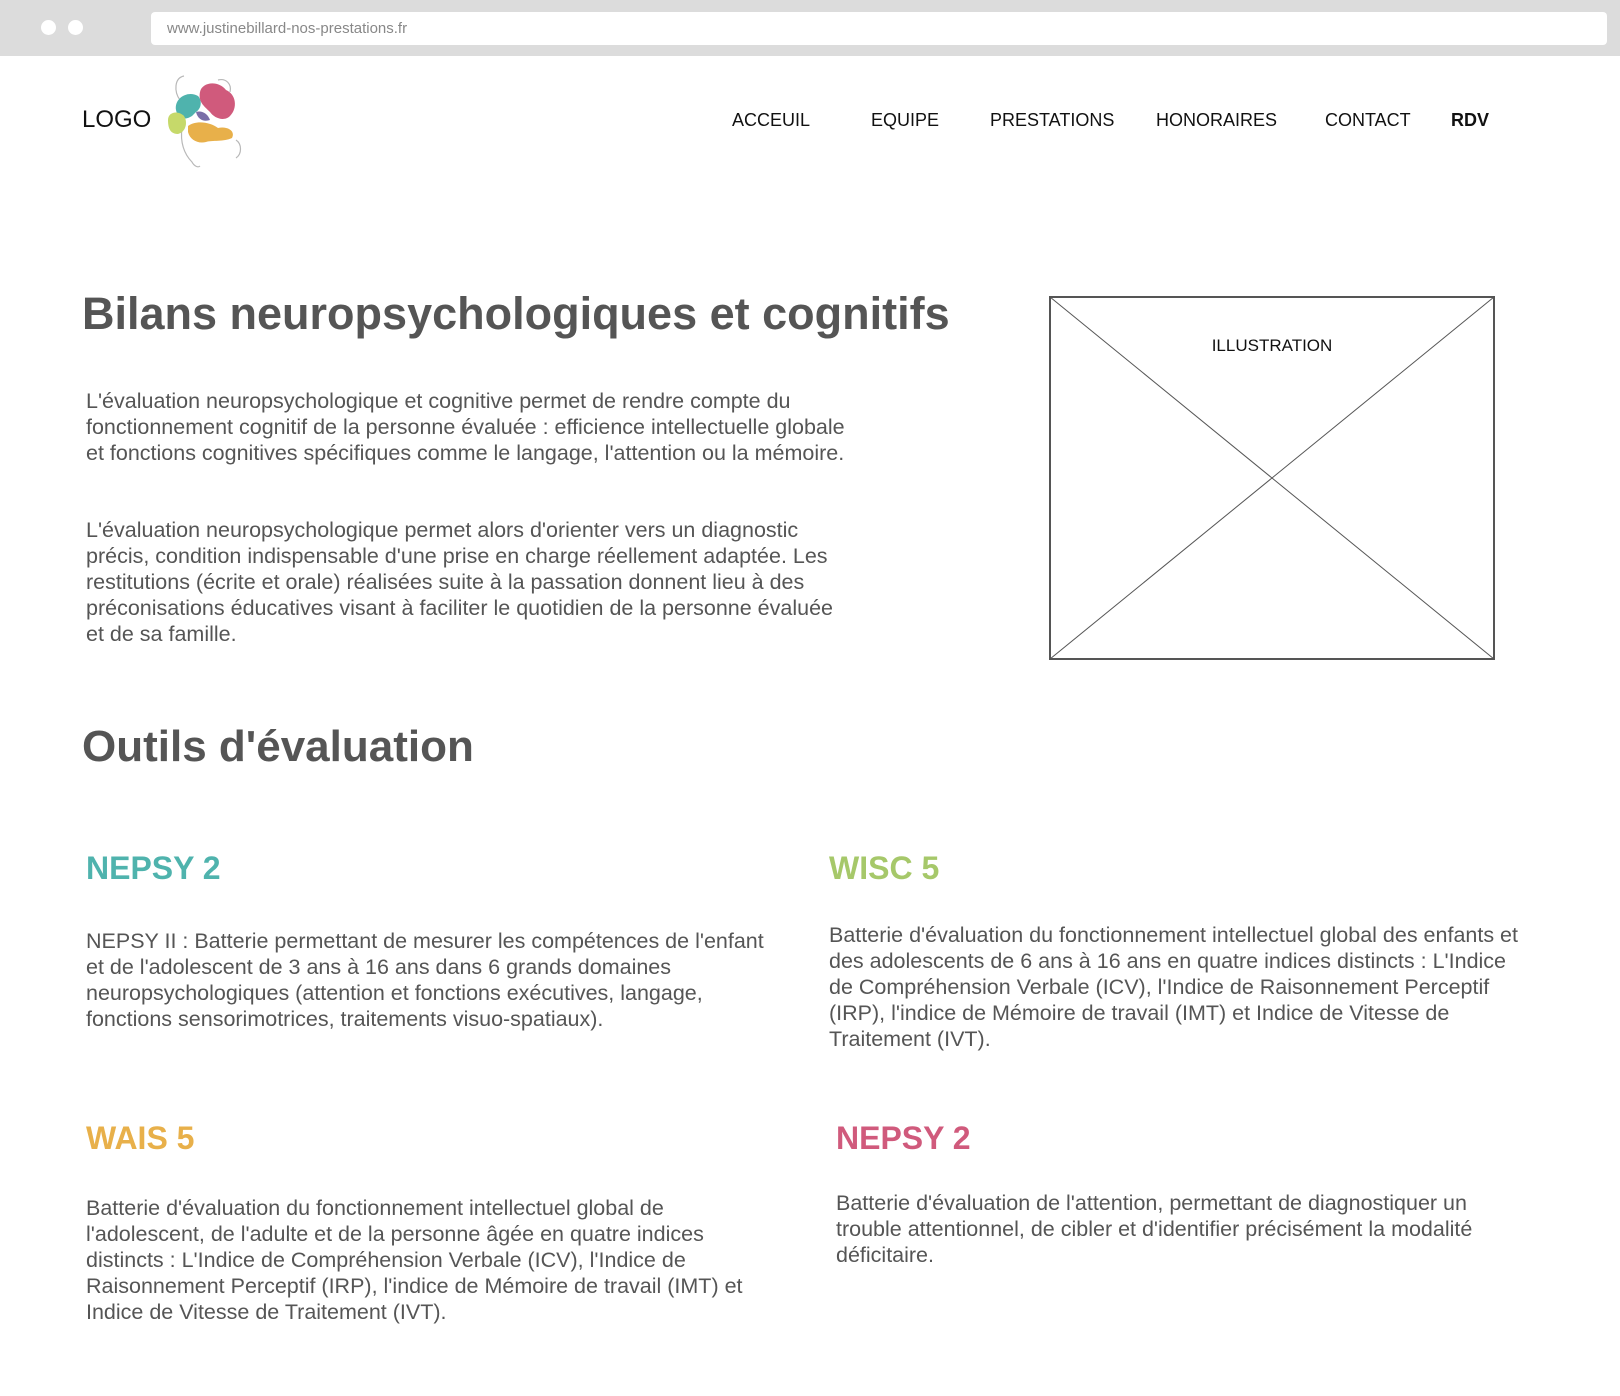 The image size is (1620, 1396). What do you see at coordinates (140, 1138) in the screenshot?
I see `tool-title-wais5: WAIS 5` at bounding box center [140, 1138].